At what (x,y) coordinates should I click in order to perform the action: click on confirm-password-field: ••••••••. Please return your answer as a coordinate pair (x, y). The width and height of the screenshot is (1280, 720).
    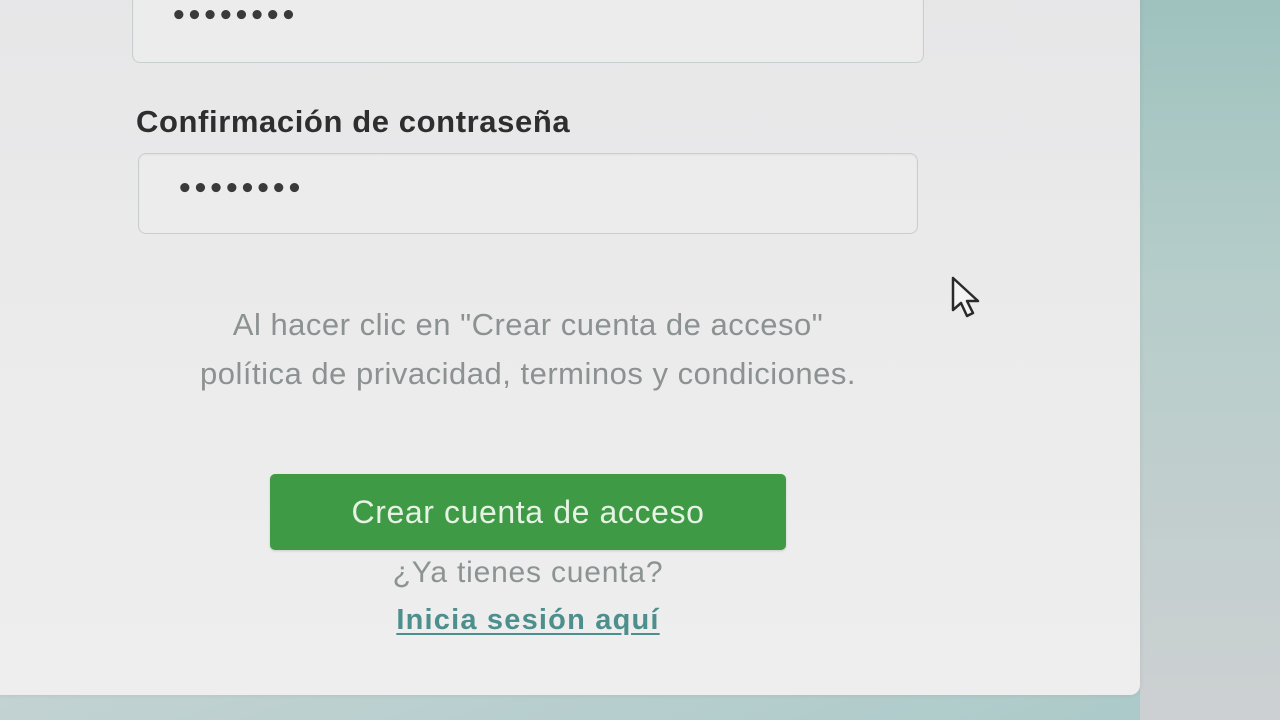
    Looking at the image, I should click on (528, 193).